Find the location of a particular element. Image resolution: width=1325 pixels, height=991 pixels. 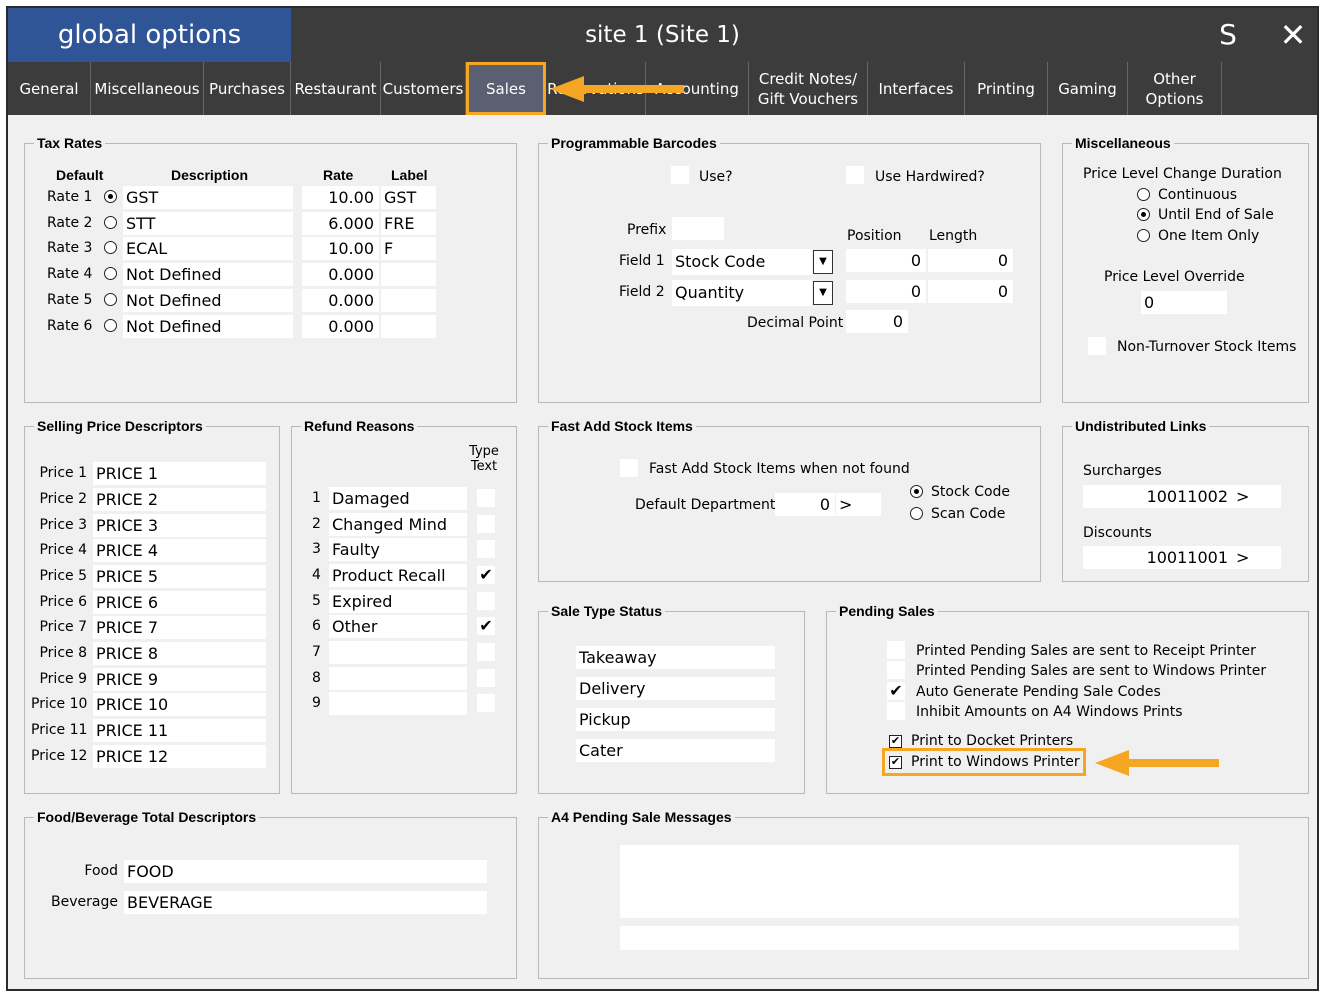

discounts-lookup-button: > is located at coordinates (1257, 557).